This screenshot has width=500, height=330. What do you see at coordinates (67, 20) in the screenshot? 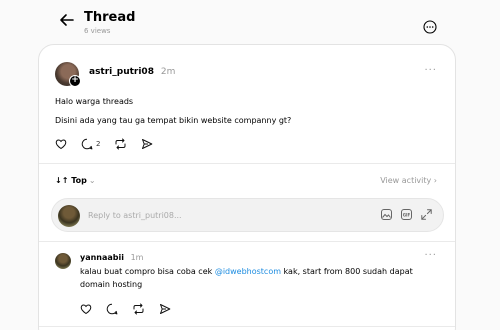
I see `arrow-left-icon` at bounding box center [67, 20].